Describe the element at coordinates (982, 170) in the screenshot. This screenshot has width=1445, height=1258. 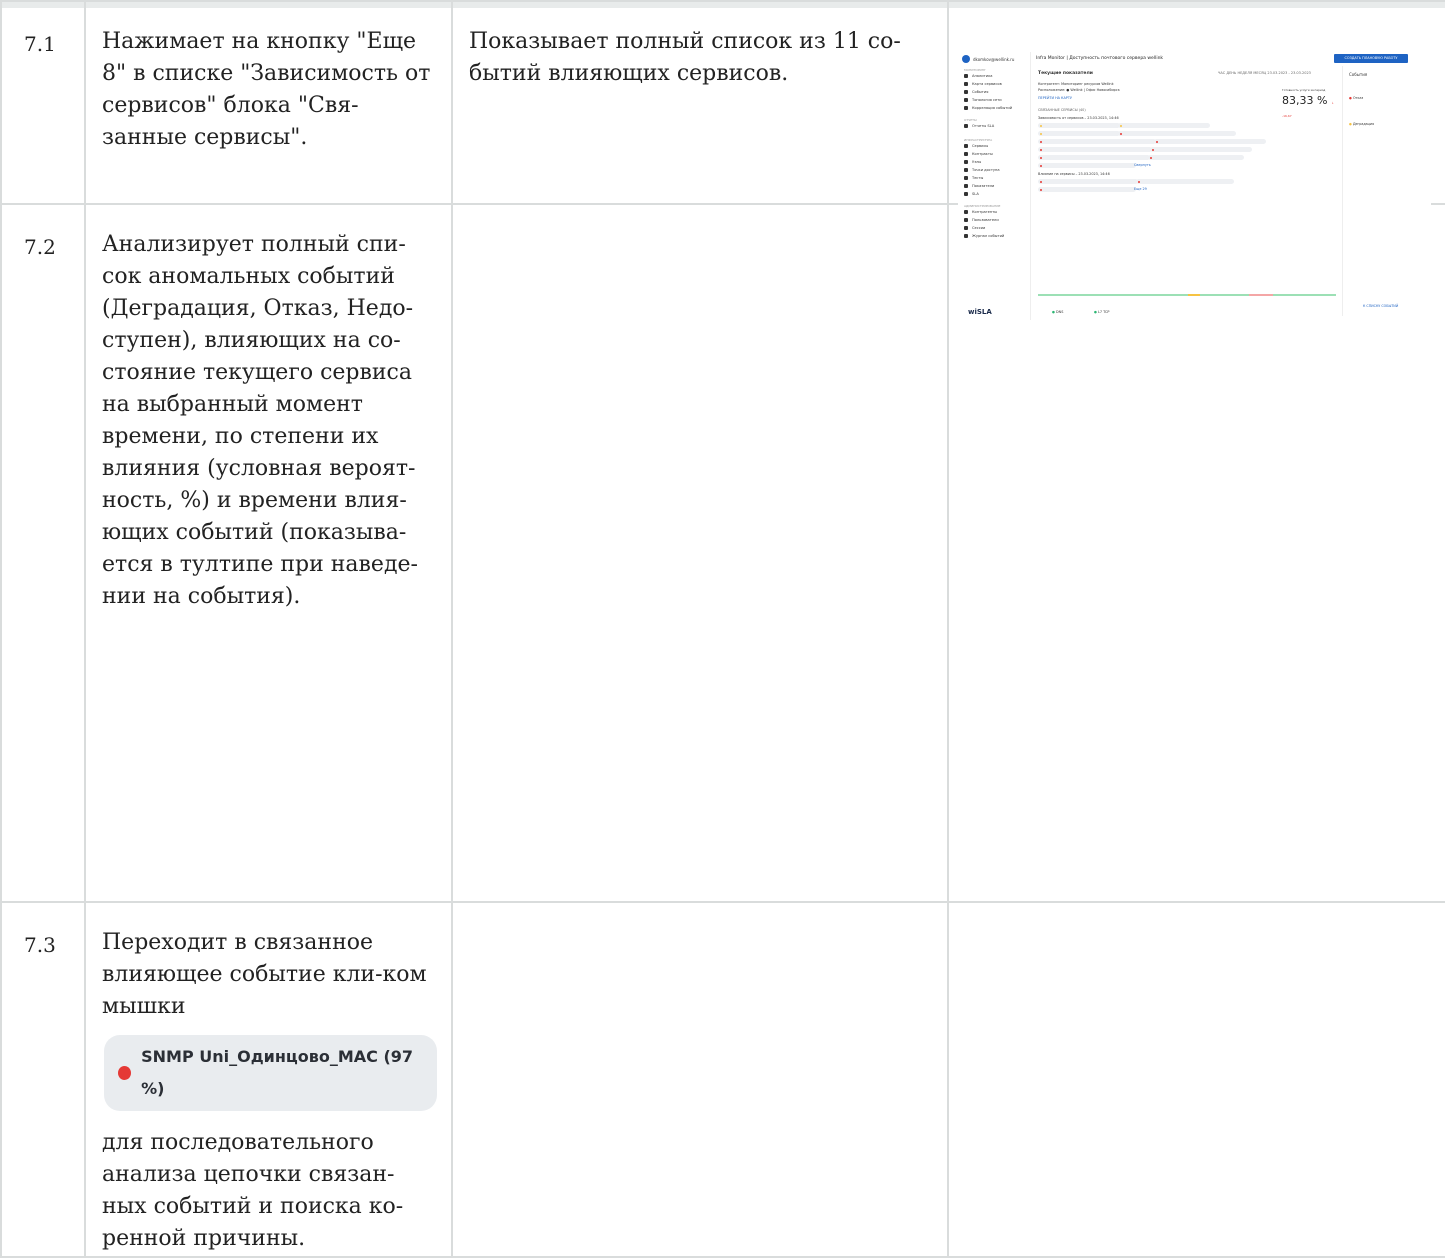
I see `sidebar-item: Точки доступа` at that location.